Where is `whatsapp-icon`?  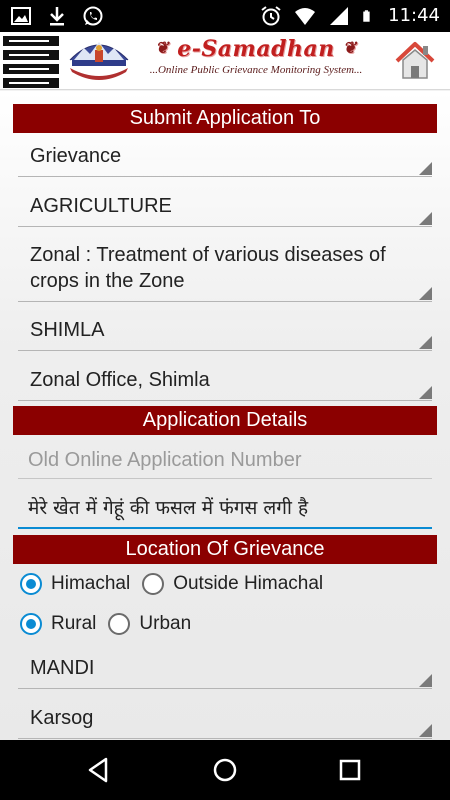 whatsapp-icon is located at coordinates (93, 16).